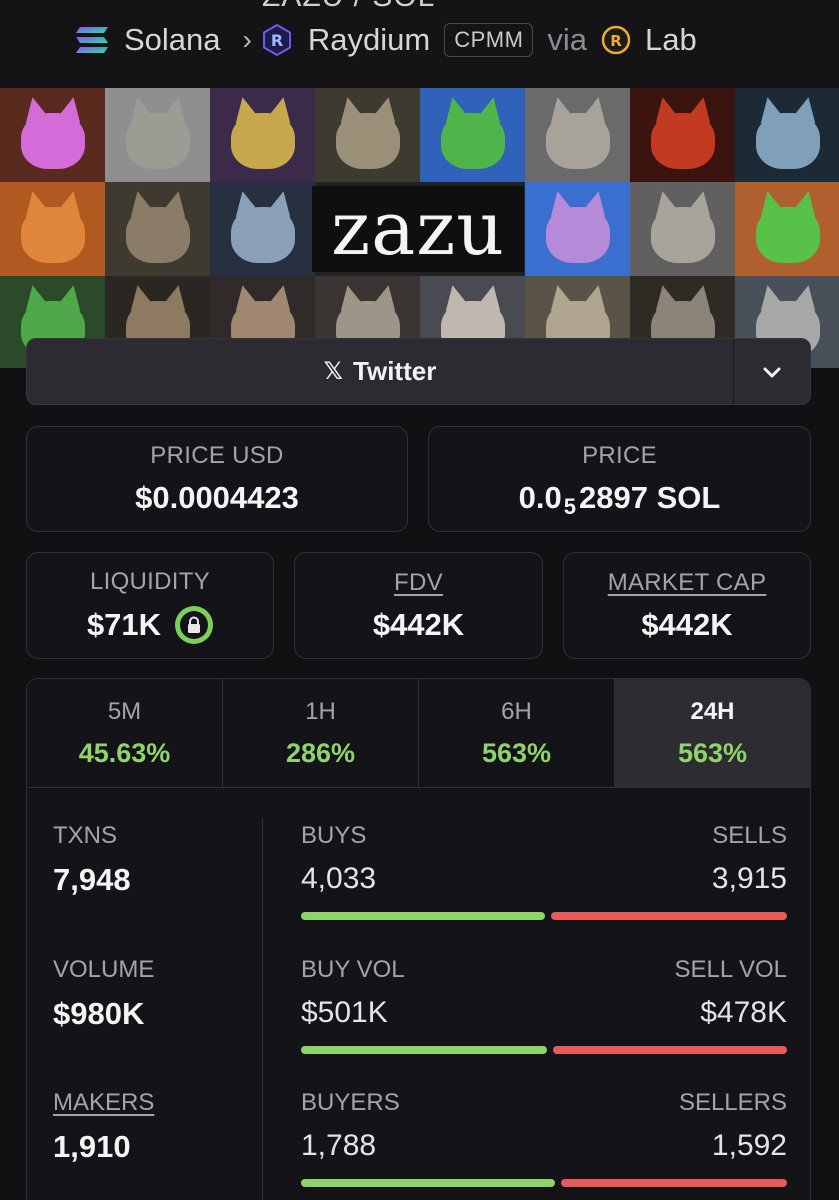  Describe the element at coordinates (544, 1005) in the screenshot. I see `buy-sell-volume-split: BUY VOL SELL VOL $501K $478K` at that location.